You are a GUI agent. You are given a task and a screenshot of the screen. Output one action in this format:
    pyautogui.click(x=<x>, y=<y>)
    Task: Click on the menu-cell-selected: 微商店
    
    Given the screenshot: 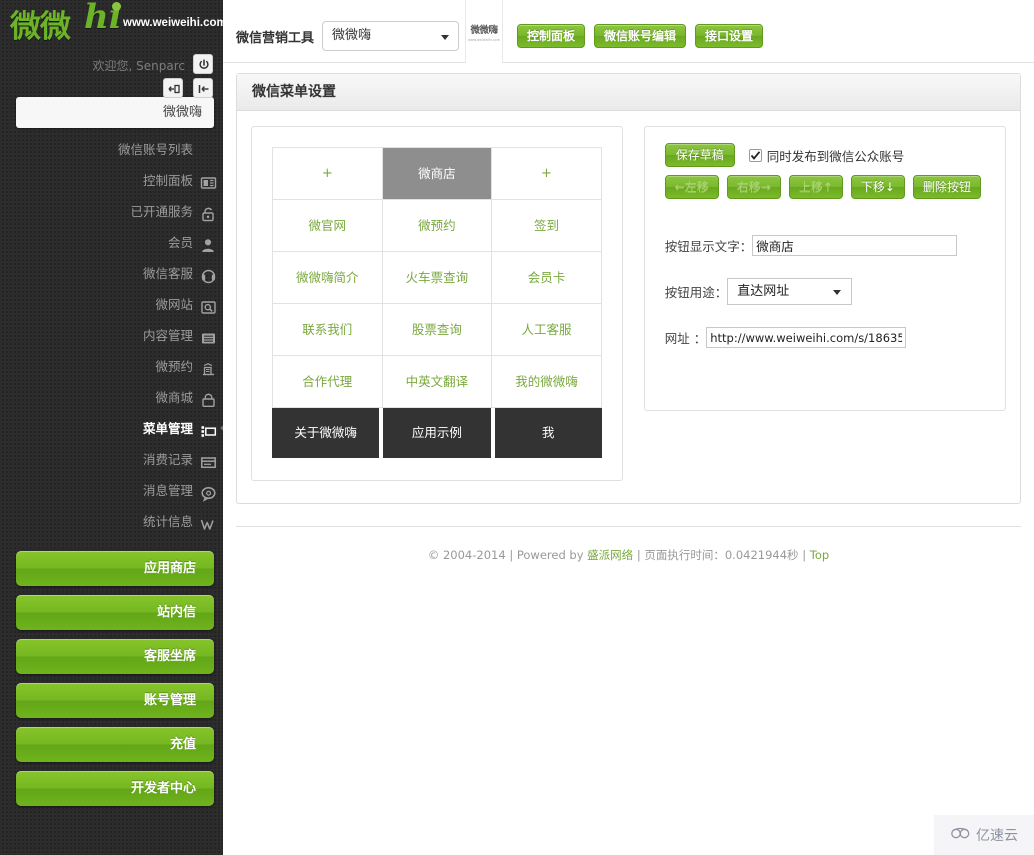 What is the action you would take?
    pyautogui.click(x=437, y=174)
    